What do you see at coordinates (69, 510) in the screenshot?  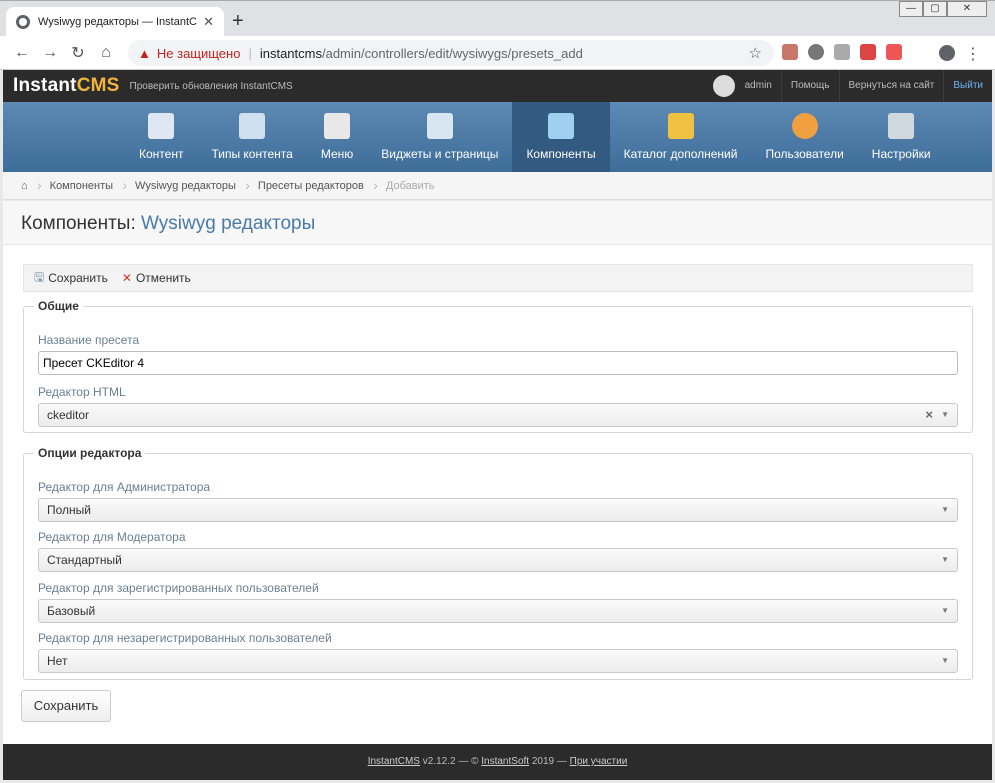 I see `admin-editor-value: Полный` at bounding box center [69, 510].